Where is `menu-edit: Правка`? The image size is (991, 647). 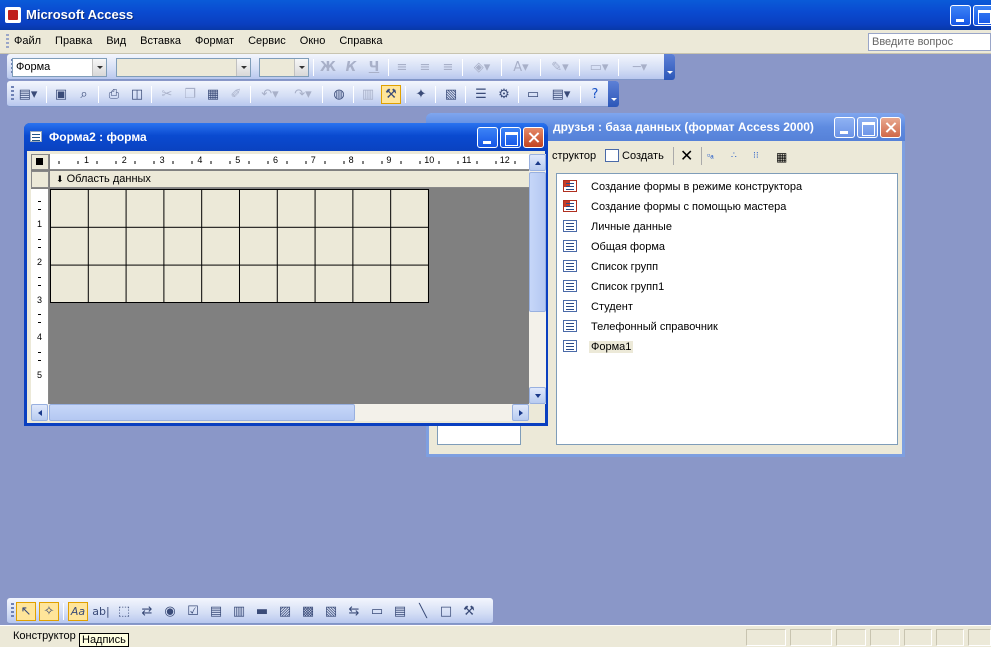
menu-edit: Правка is located at coordinates (73, 41).